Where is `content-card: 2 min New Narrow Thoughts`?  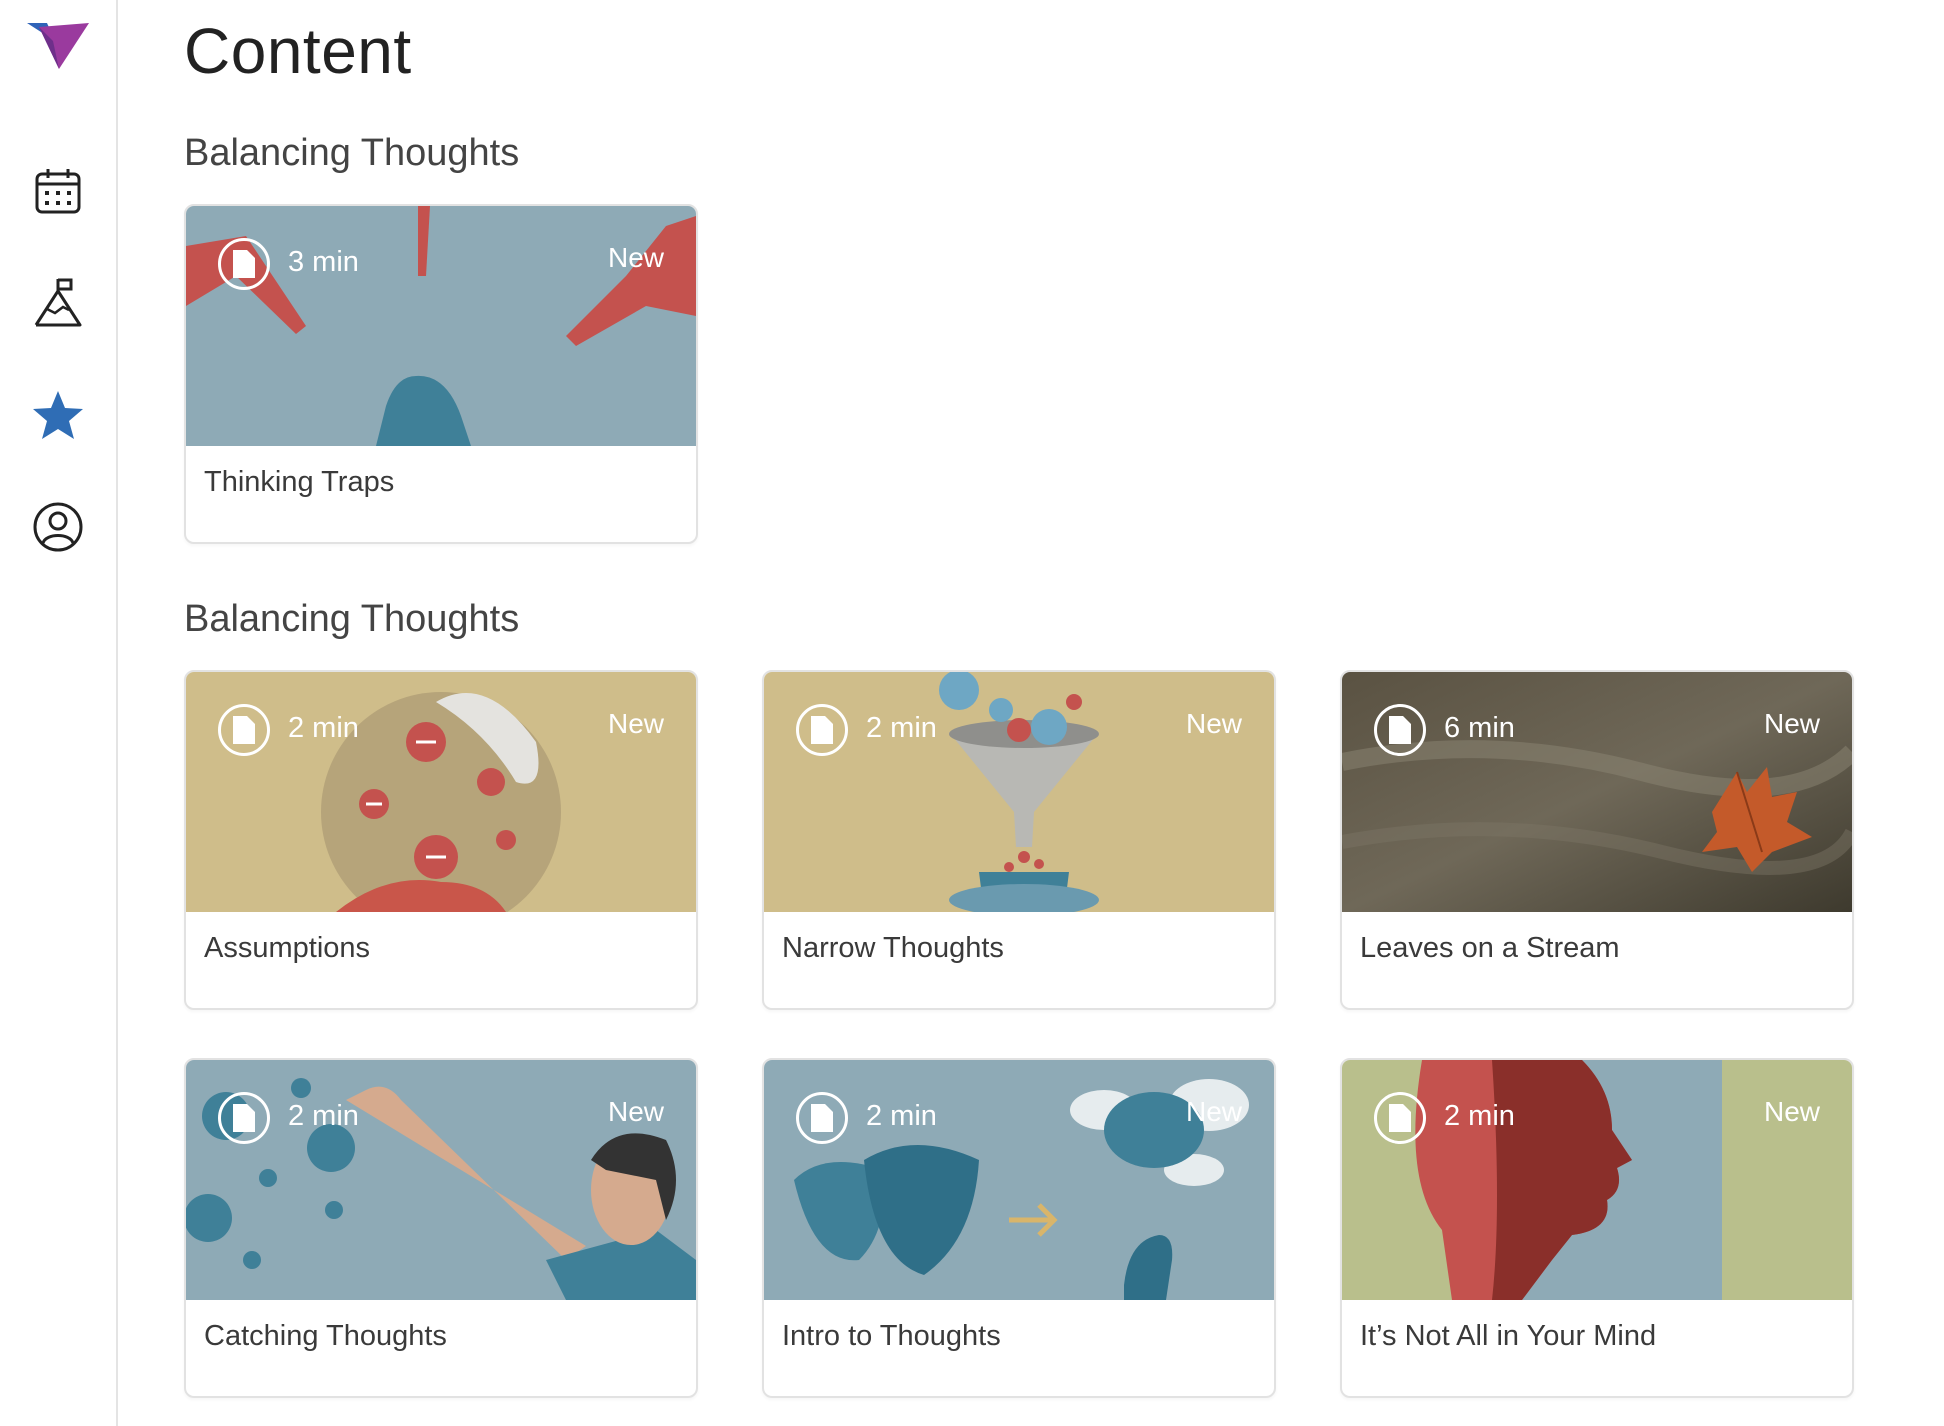 content-card: 2 min New Narrow Thoughts is located at coordinates (1019, 840).